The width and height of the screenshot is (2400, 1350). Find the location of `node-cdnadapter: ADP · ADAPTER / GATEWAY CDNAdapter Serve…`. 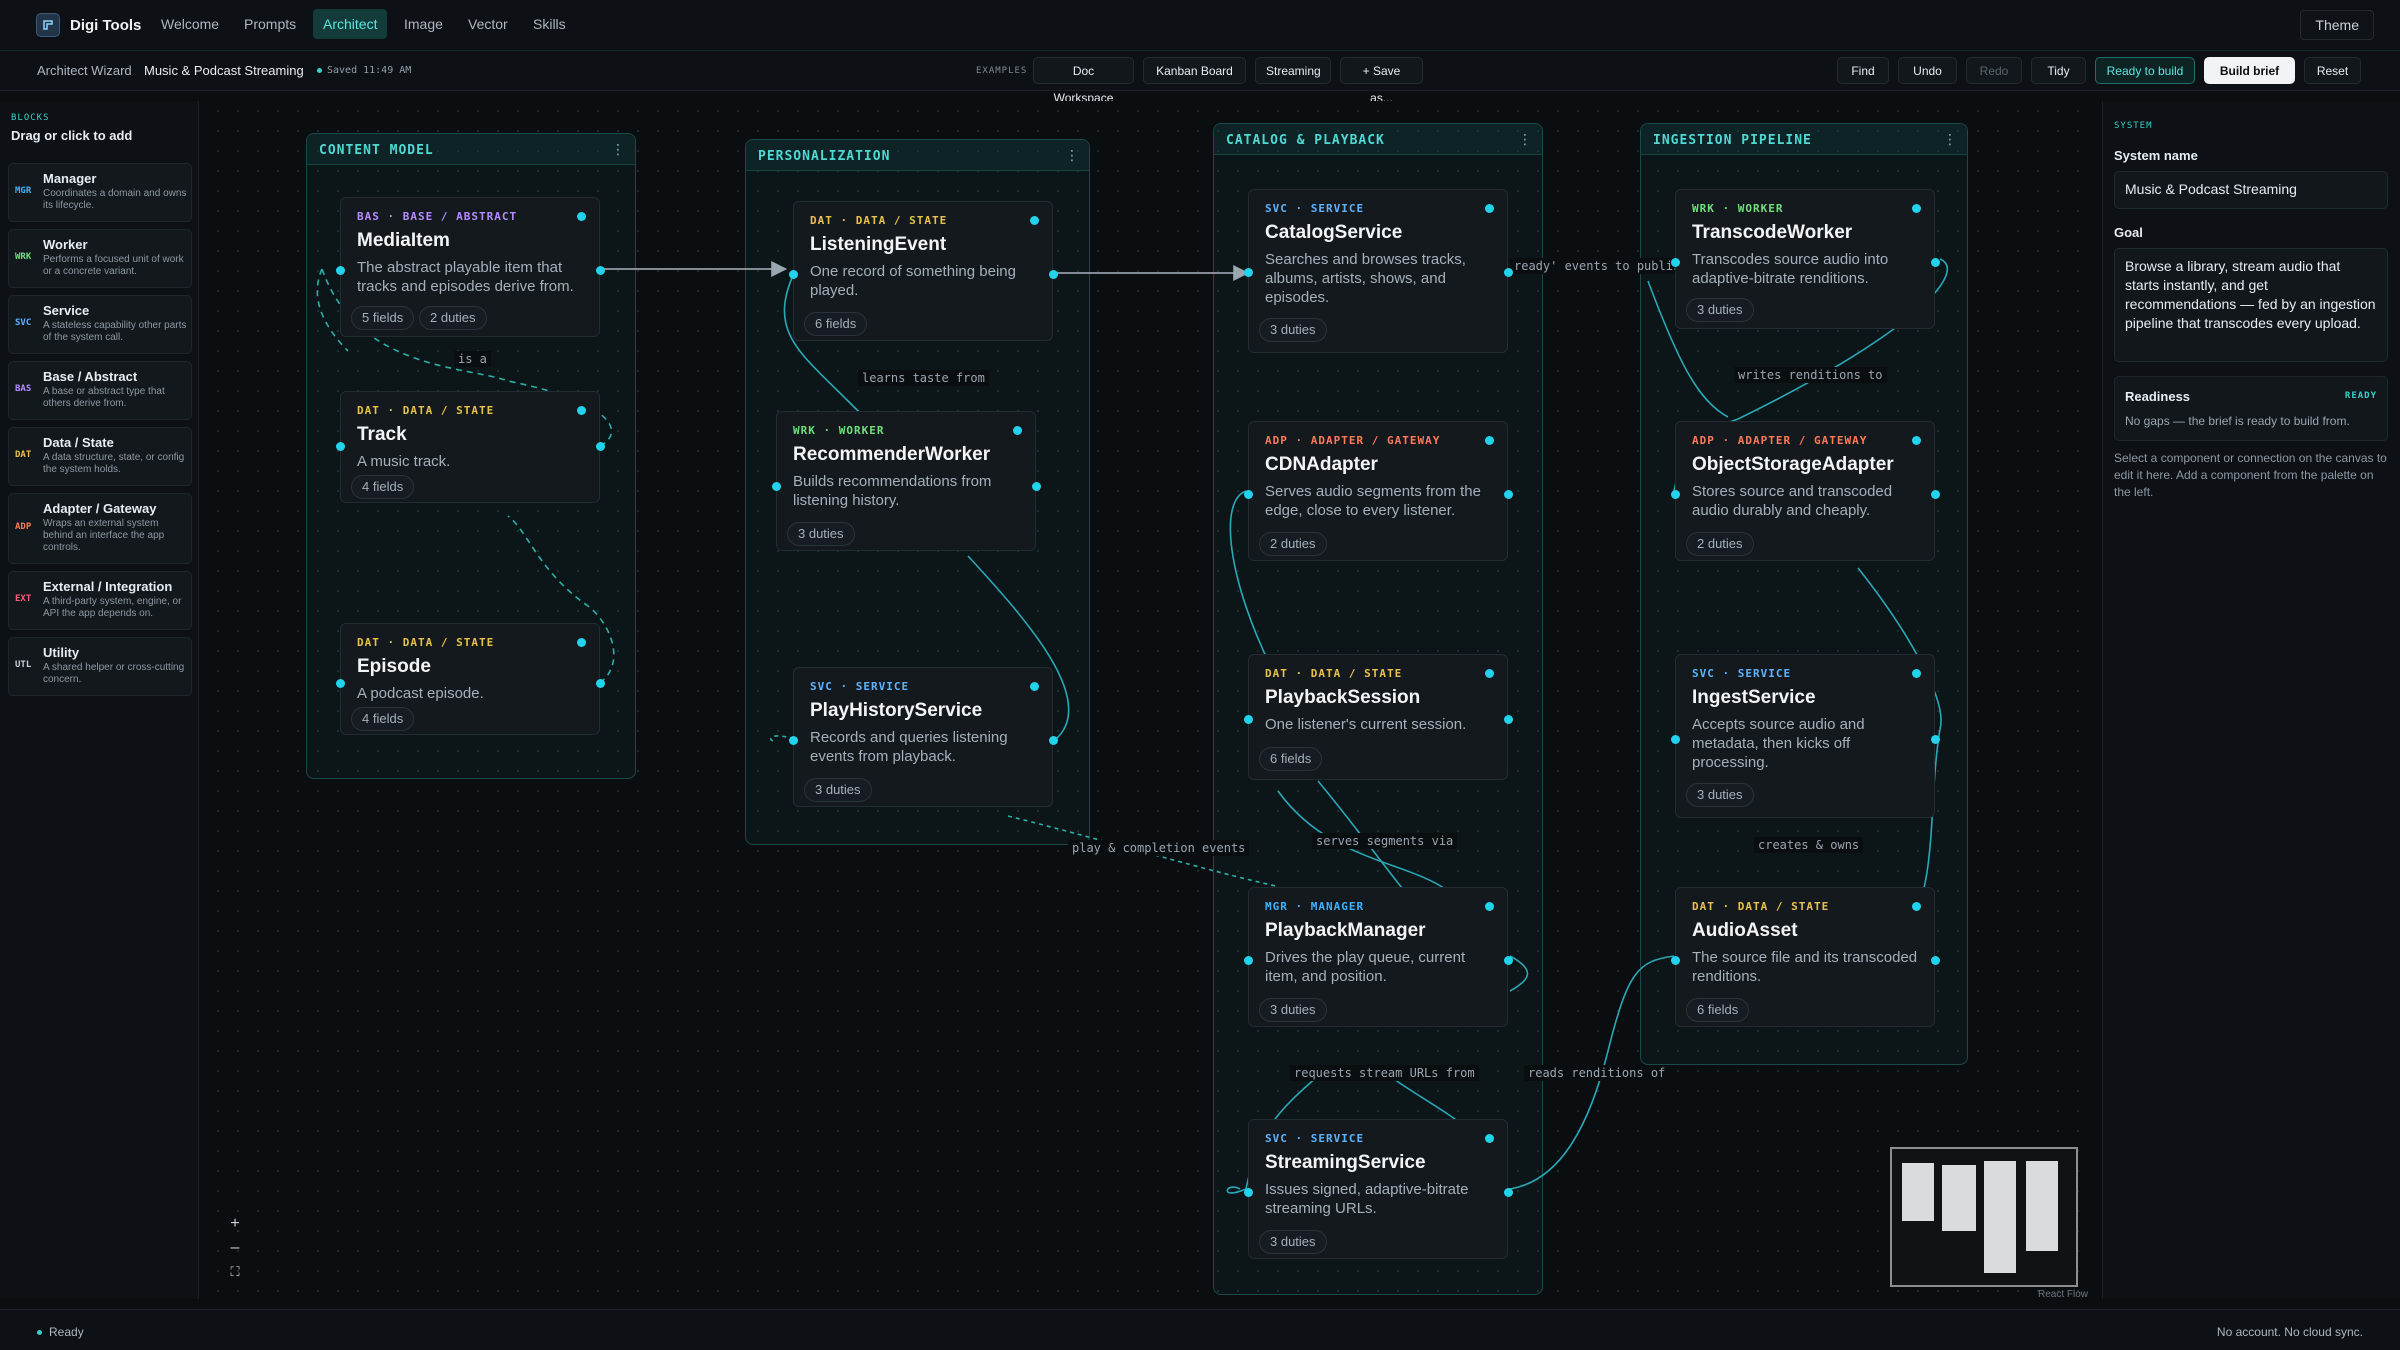

node-cdnadapter: ADP · ADAPTER / GATEWAY CDNAdapter Serve… is located at coordinates (1378, 491).